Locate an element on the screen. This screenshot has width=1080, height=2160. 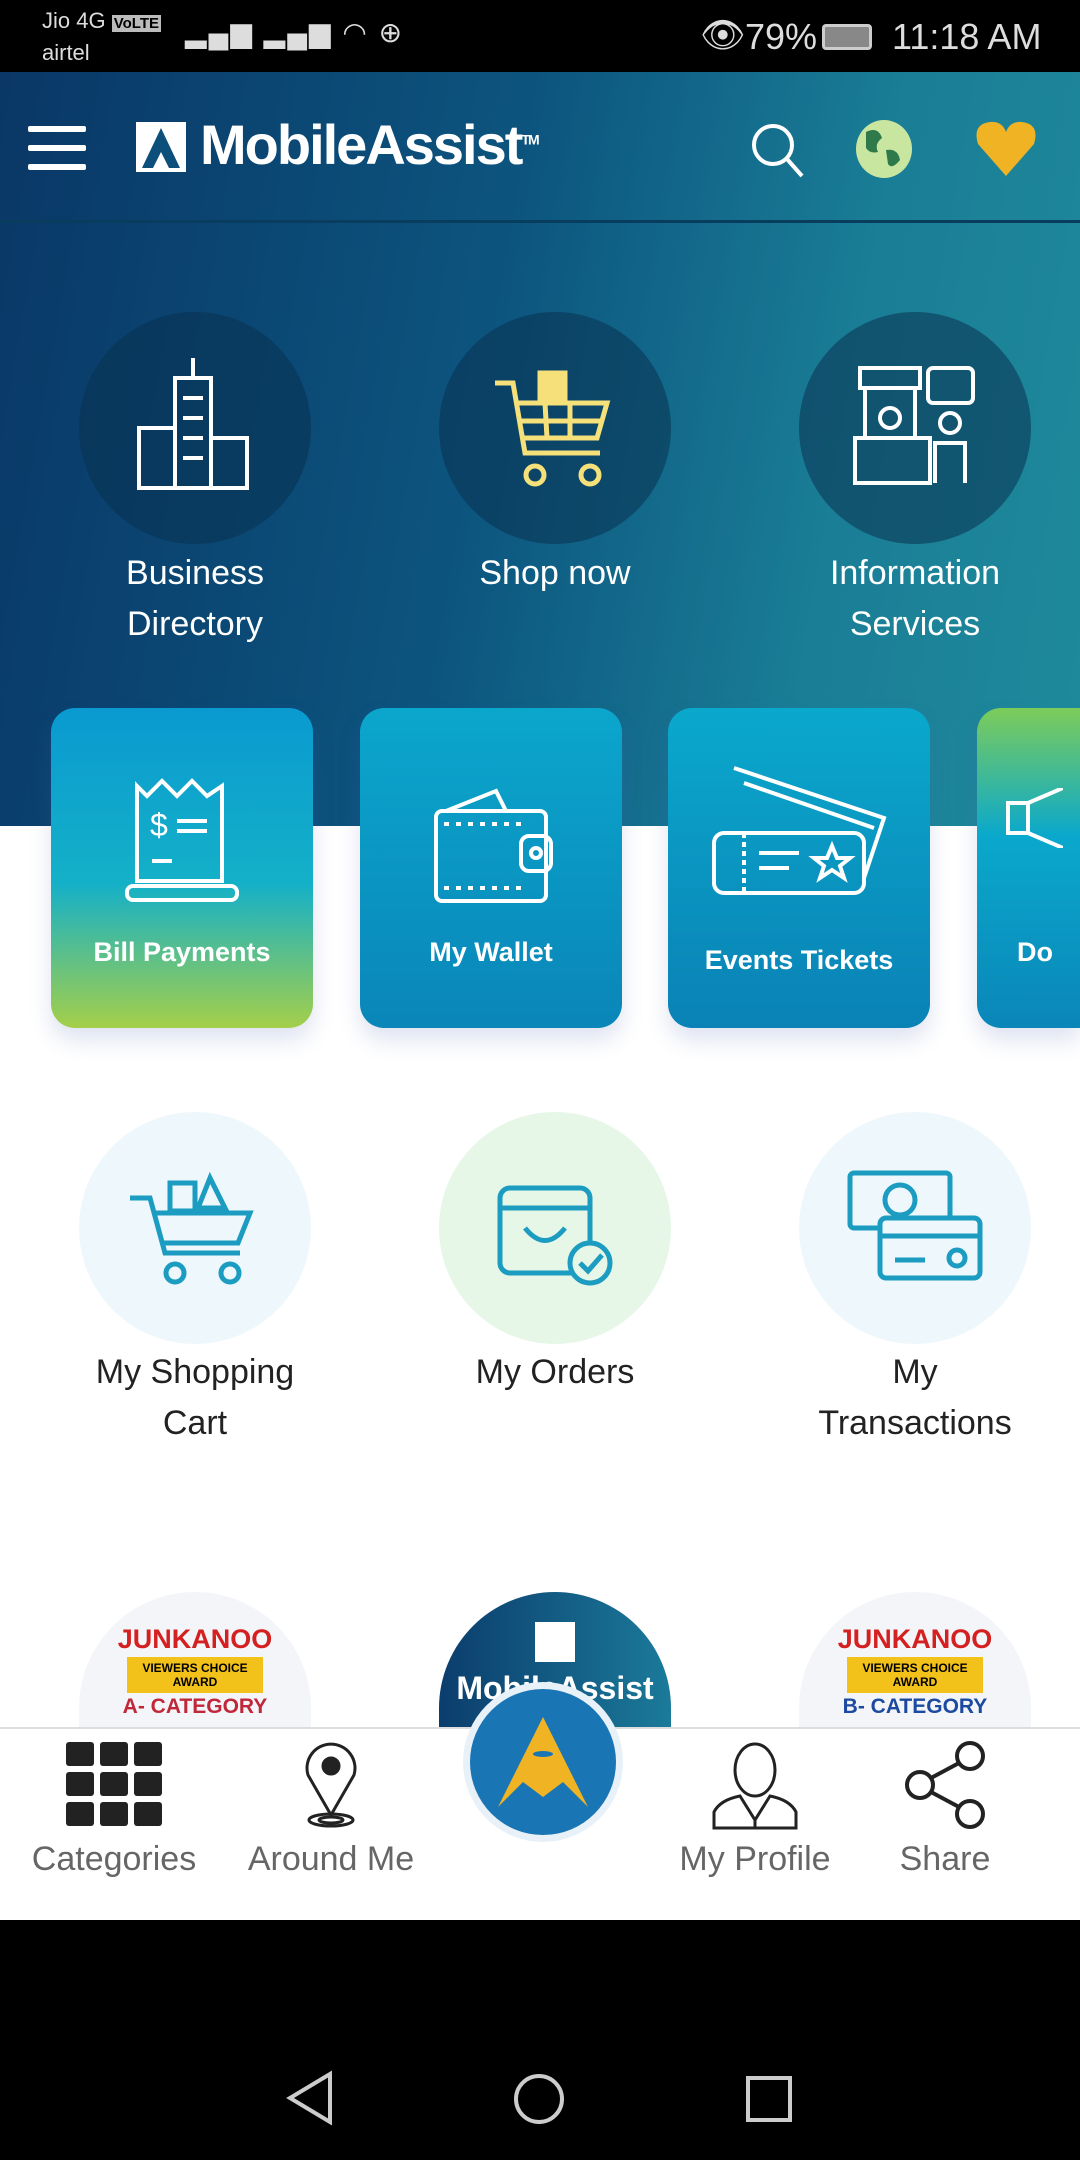
system-nav-bar is located at coordinates (540, 2040).